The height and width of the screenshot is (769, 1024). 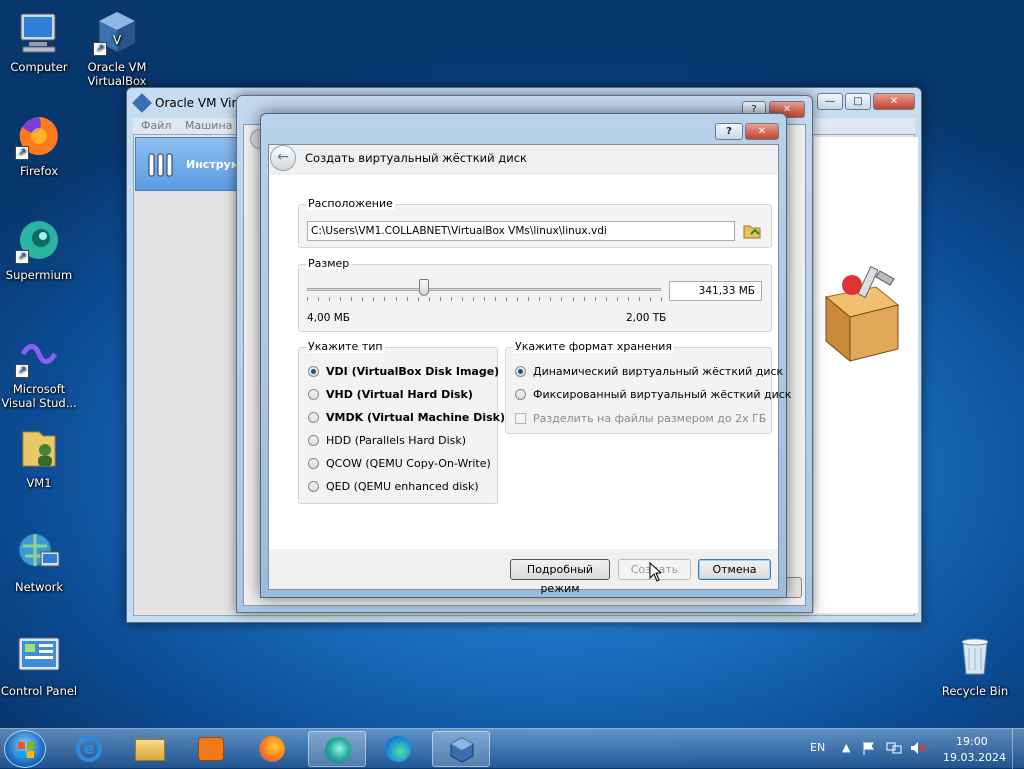 I want to click on tools-panel: Инструм, so click(x=187, y=164).